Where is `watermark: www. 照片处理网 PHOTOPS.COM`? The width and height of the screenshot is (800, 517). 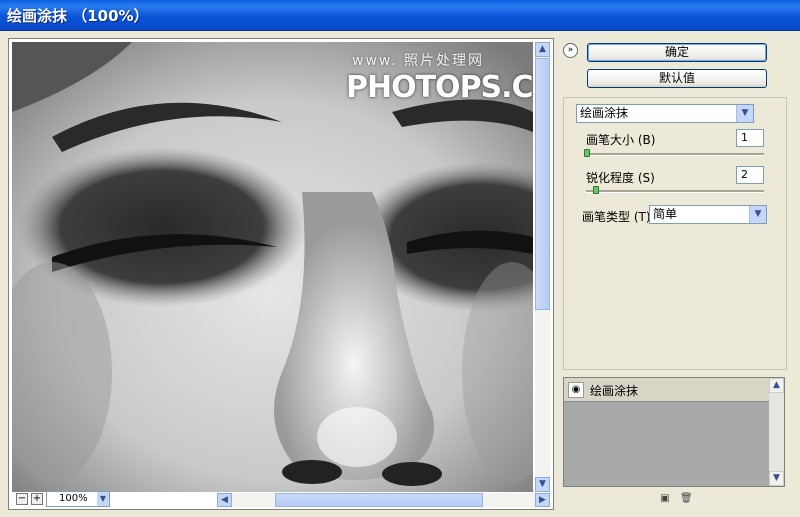 watermark: www. 照片处理网 PHOTOPS.COM is located at coordinates (437, 81).